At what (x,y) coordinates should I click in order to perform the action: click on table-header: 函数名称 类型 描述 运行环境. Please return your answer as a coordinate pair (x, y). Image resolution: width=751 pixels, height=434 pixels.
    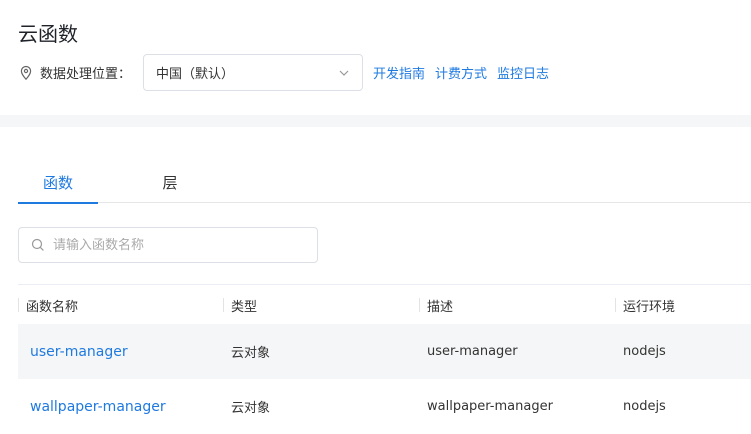
    Looking at the image, I should click on (384, 304).